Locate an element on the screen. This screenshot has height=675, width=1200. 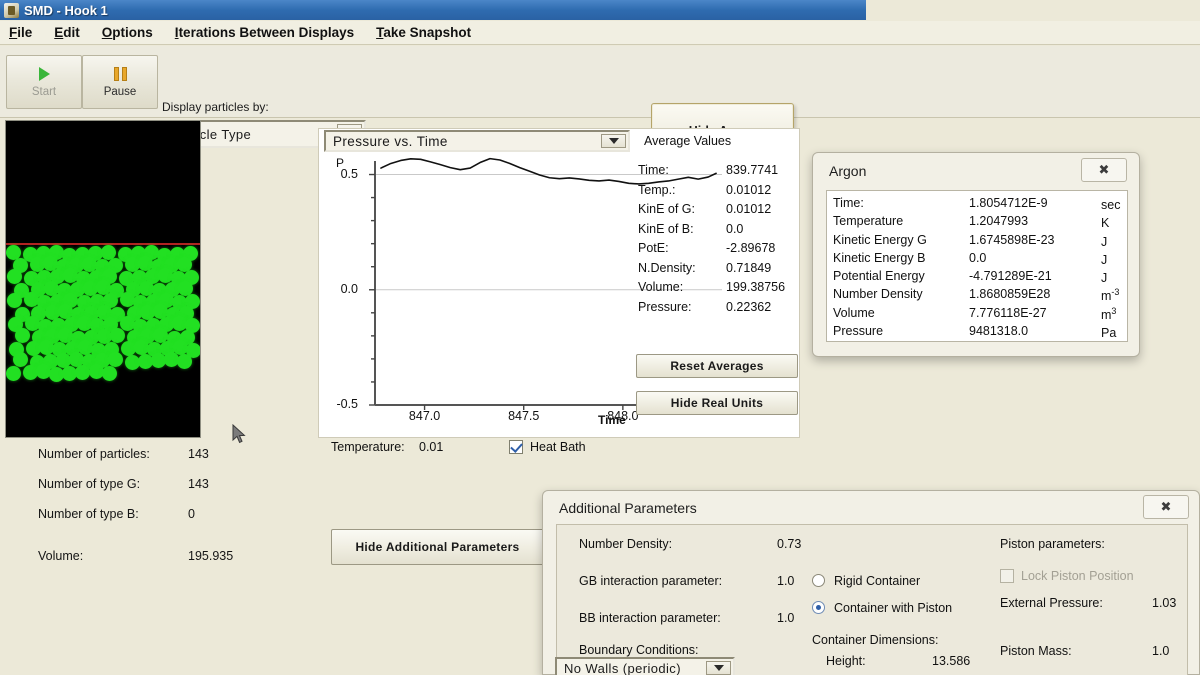
argon-row: Time: 1.8054712E-9 sec is located at coordinates (981, 205).